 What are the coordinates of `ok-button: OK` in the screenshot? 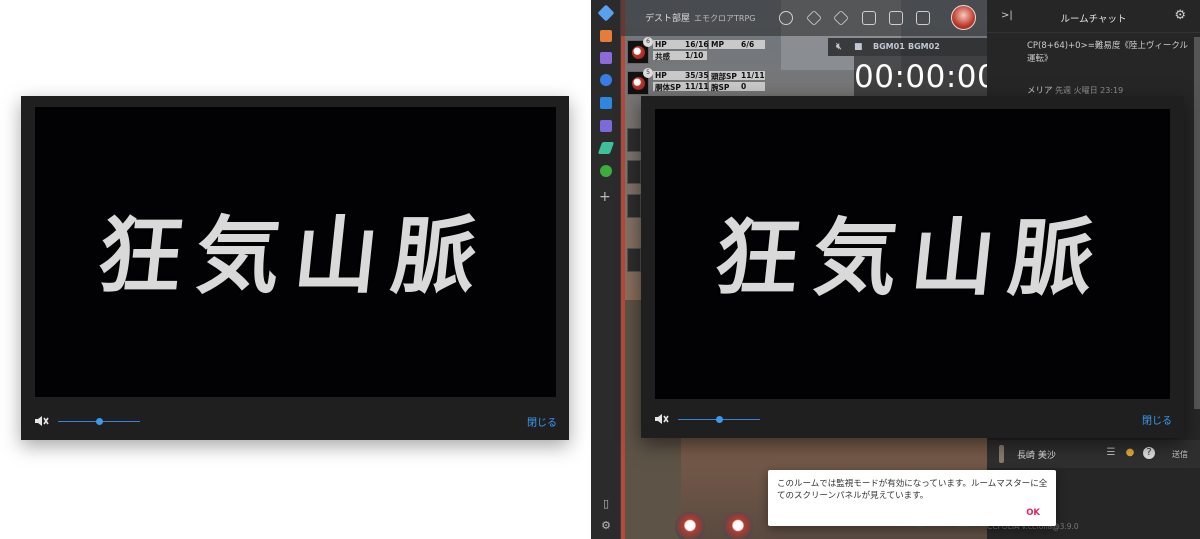 It's located at (1033, 513).